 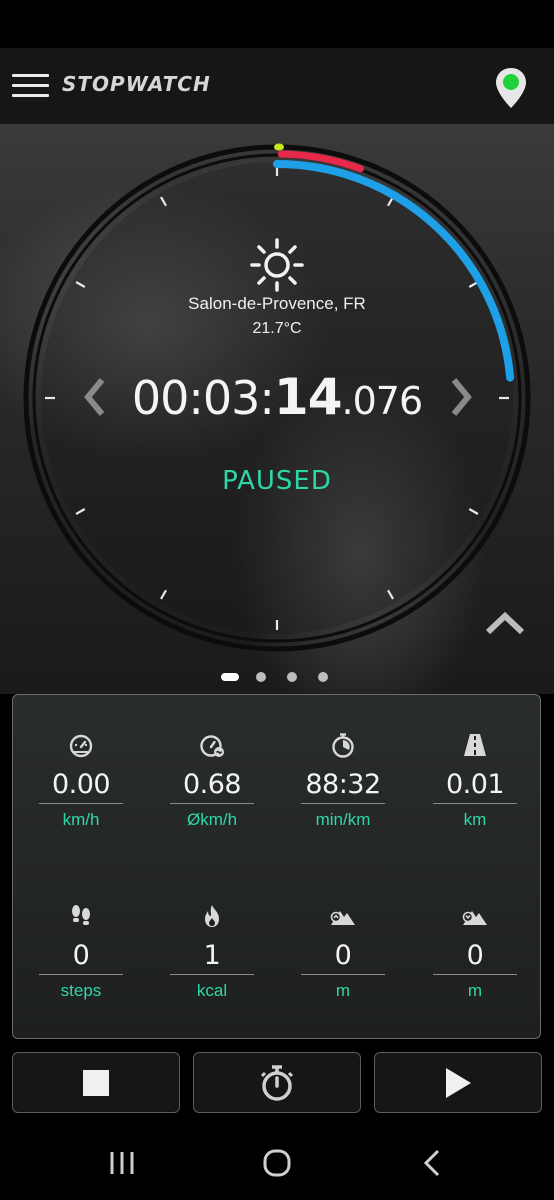 I want to click on page-indicator, so click(x=277, y=676).